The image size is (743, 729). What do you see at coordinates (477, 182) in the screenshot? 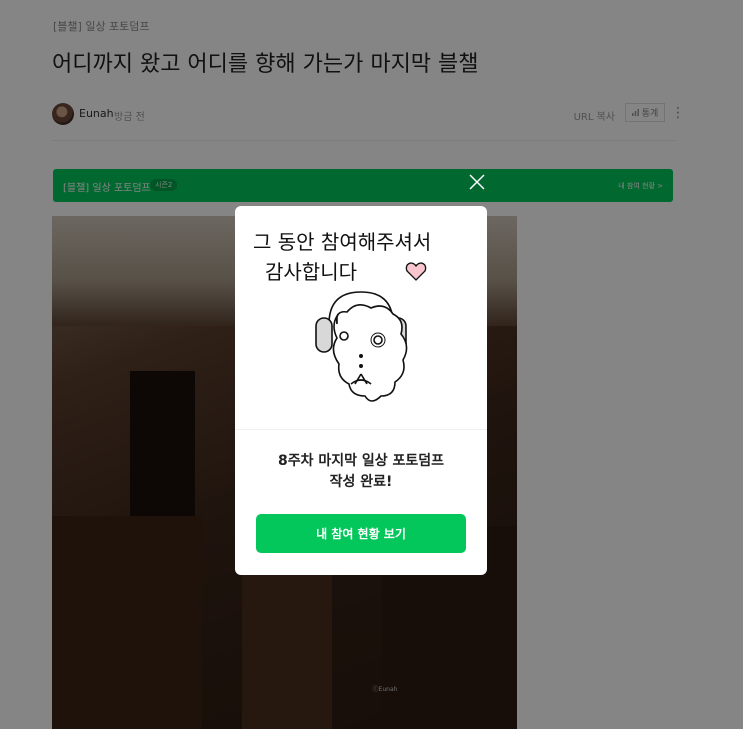
I see `close-icon` at bounding box center [477, 182].